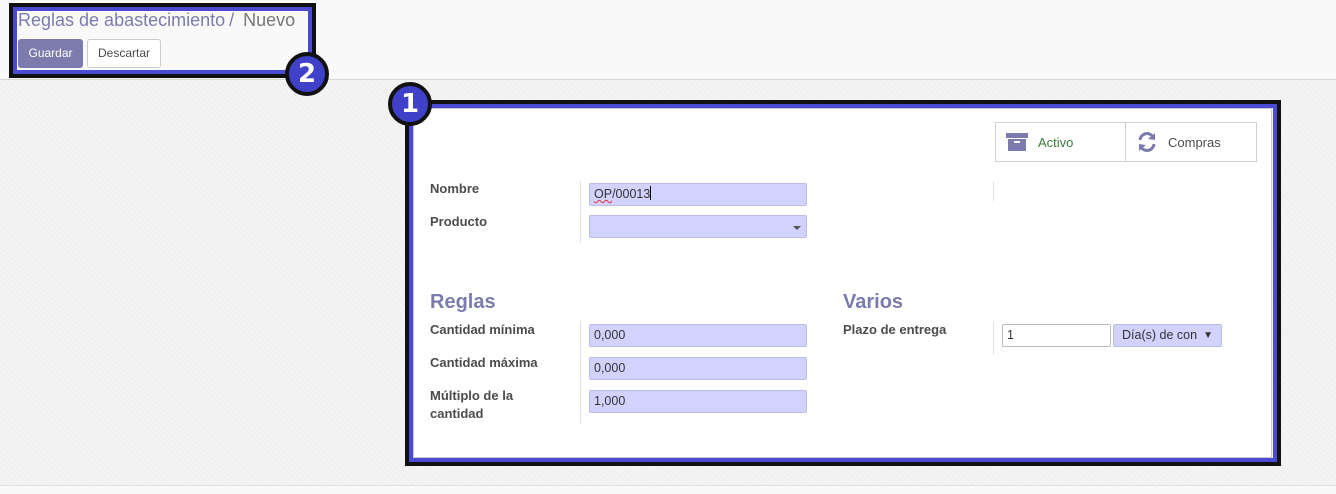  Describe the element at coordinates (410, 104) in the screenshot. I see `callout-badge-1: 1` at that location.